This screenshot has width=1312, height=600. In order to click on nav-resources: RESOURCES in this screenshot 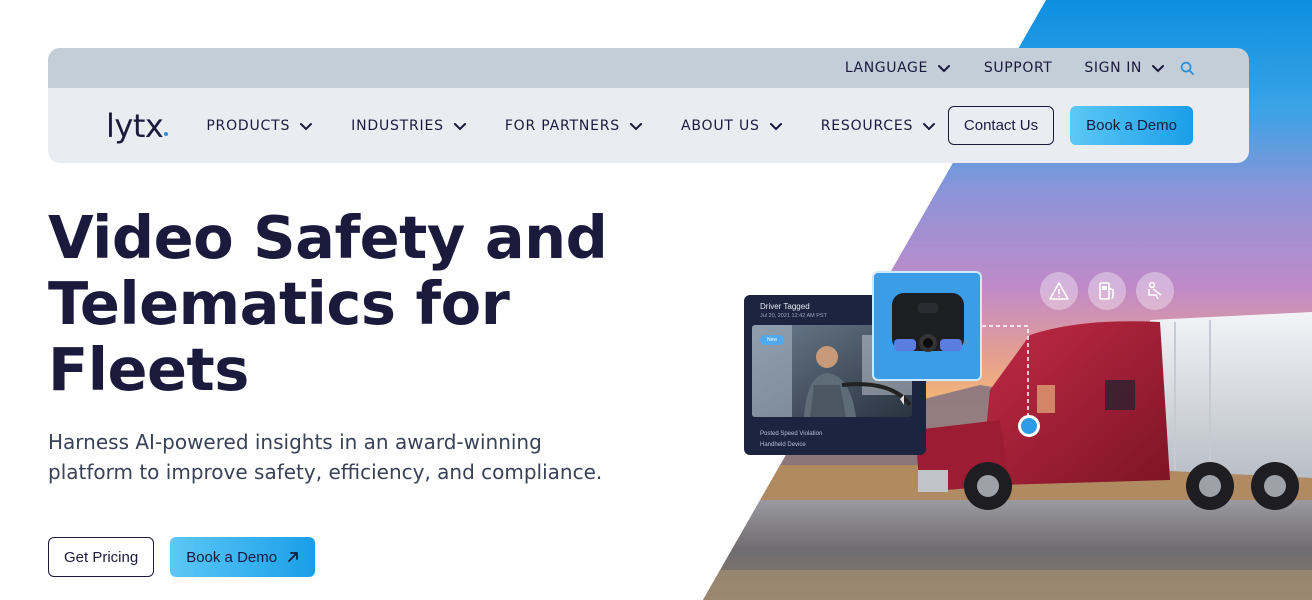, I will do `click(879, 126)`.